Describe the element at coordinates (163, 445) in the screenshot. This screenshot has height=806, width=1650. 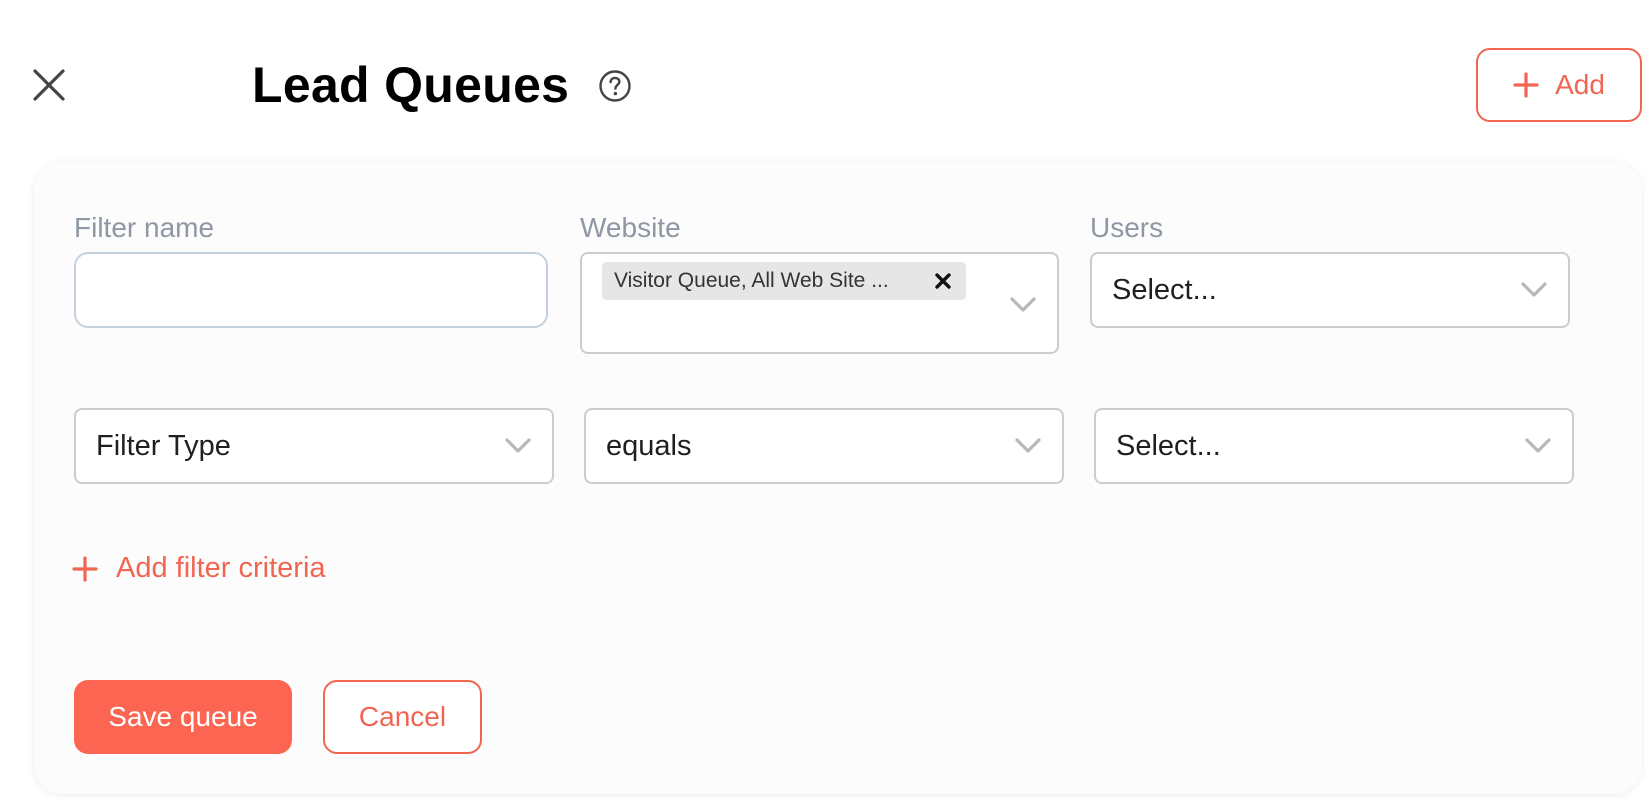
I see `filter-type-value: Filter Type` at that location.